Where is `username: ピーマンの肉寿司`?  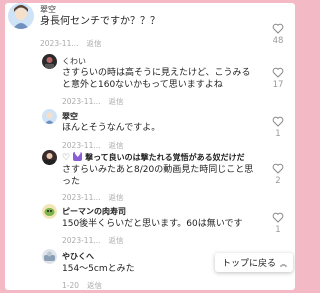 username: ピーマンの肉寿司 is located at coordinates (94, 211).